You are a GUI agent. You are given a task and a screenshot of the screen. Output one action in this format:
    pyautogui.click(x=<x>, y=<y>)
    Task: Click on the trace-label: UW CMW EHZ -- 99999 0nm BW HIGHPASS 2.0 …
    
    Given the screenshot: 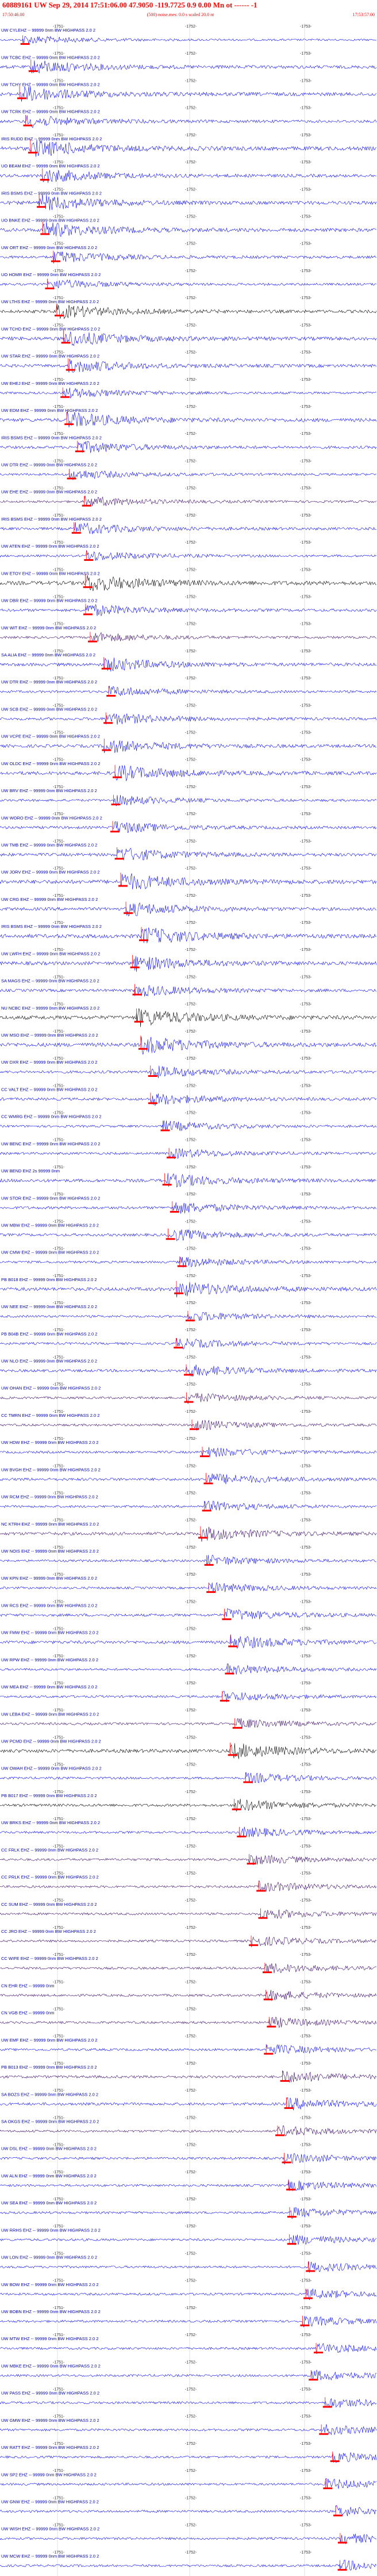 What is the action you would take?
    pyautogui.click(x=50, y=1252)
    